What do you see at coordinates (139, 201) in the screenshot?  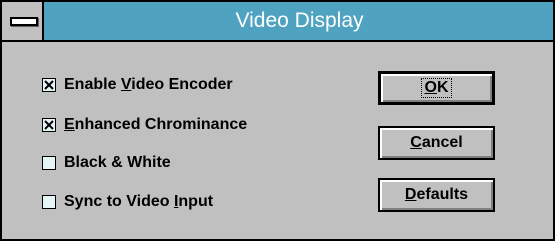 I see `sync-to-video-input-label: Sync to Video Input` at bounding box center [139, 201].